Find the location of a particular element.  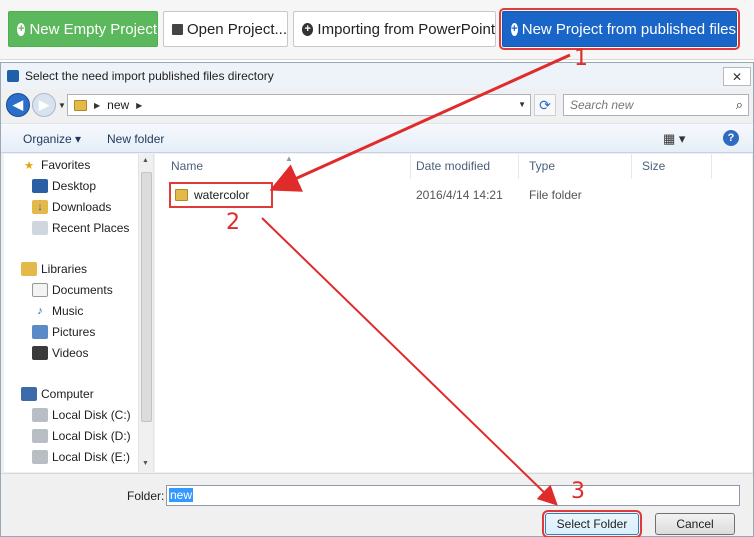

nav-desktop: Desktop is located at coordinates (64, 186).